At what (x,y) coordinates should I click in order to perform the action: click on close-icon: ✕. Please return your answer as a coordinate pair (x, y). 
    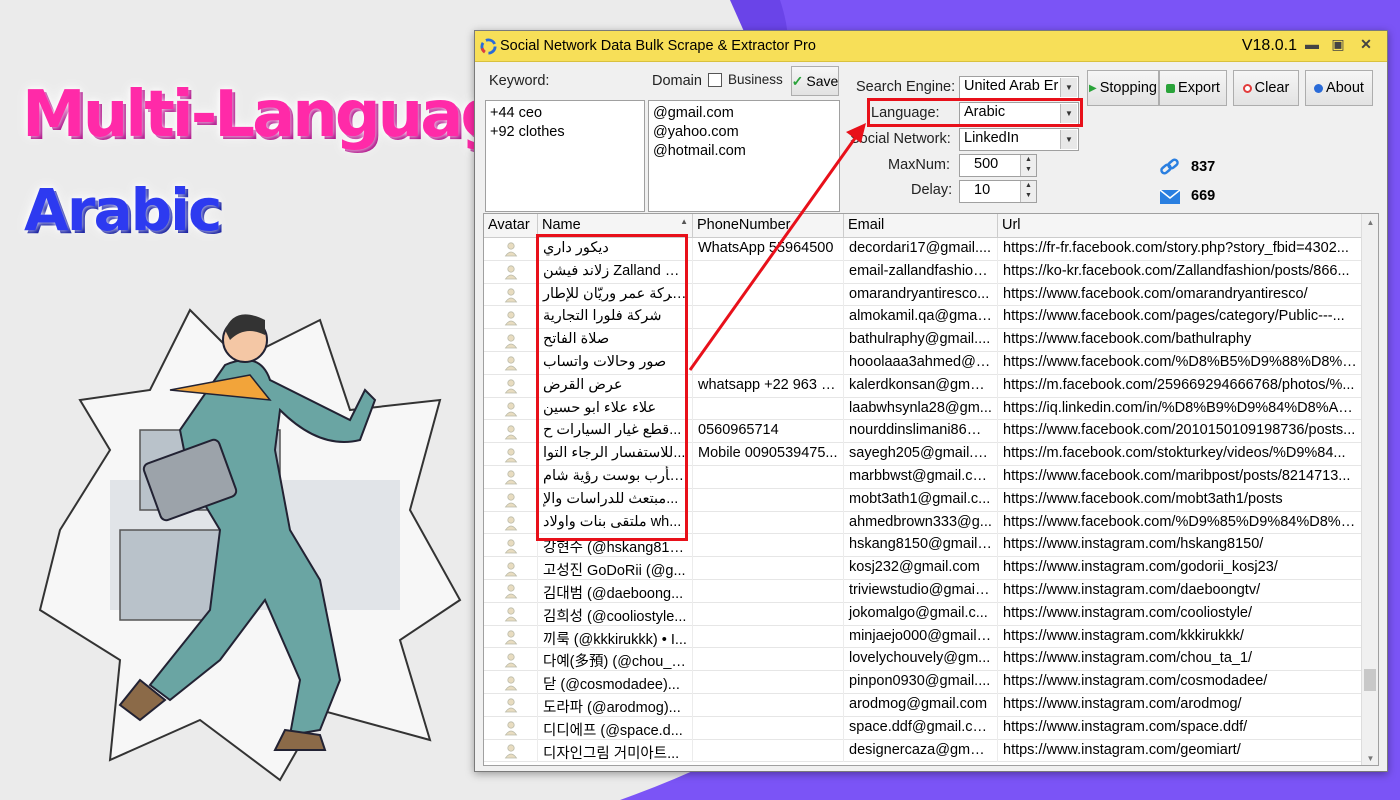
    Looking at the image, I should click on (1366, 46).